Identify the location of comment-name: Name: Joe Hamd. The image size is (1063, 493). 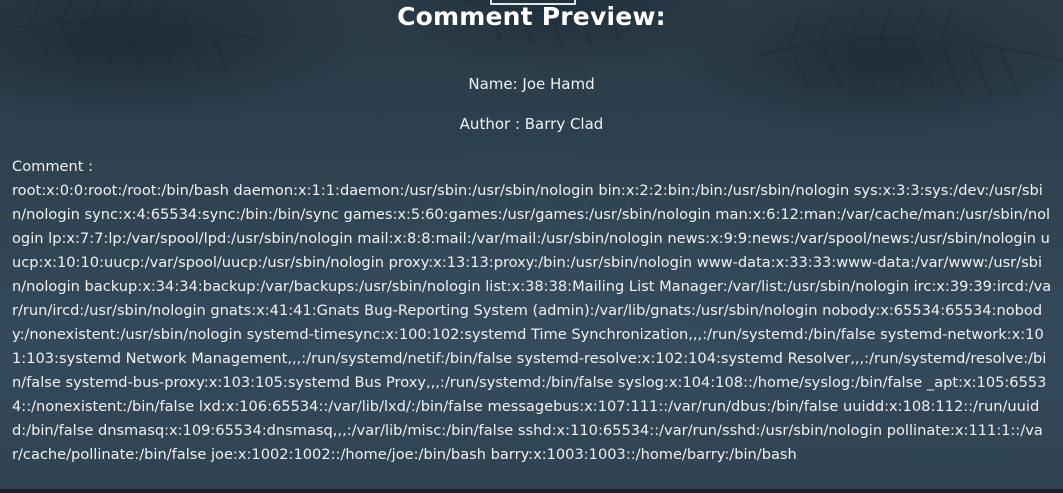
(531, 84).